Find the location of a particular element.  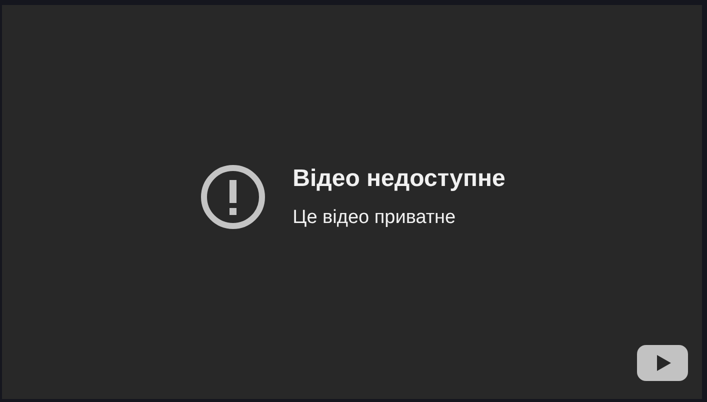

warning-icon is located at coordinates (232, 197).